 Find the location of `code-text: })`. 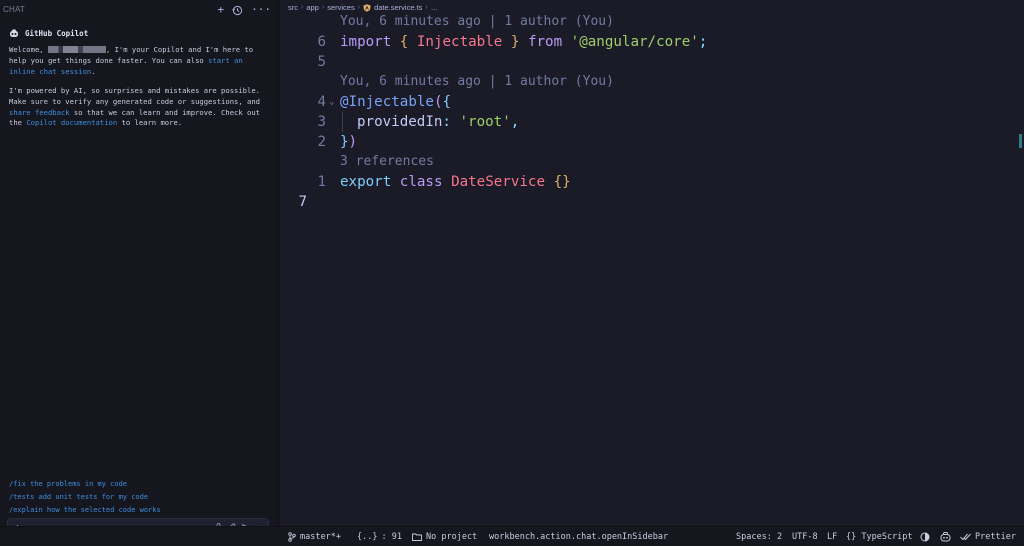

code-text: }) is located at coordinates (348, 142).